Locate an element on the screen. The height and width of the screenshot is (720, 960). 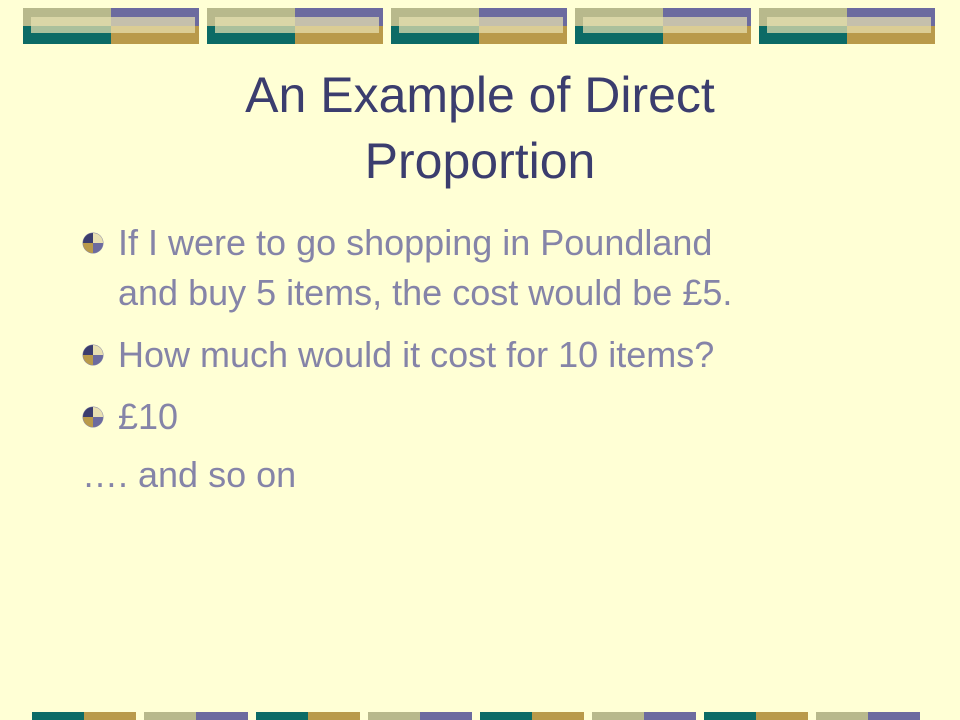
bottom-decorative-bar is located at coordinates (480, 716).